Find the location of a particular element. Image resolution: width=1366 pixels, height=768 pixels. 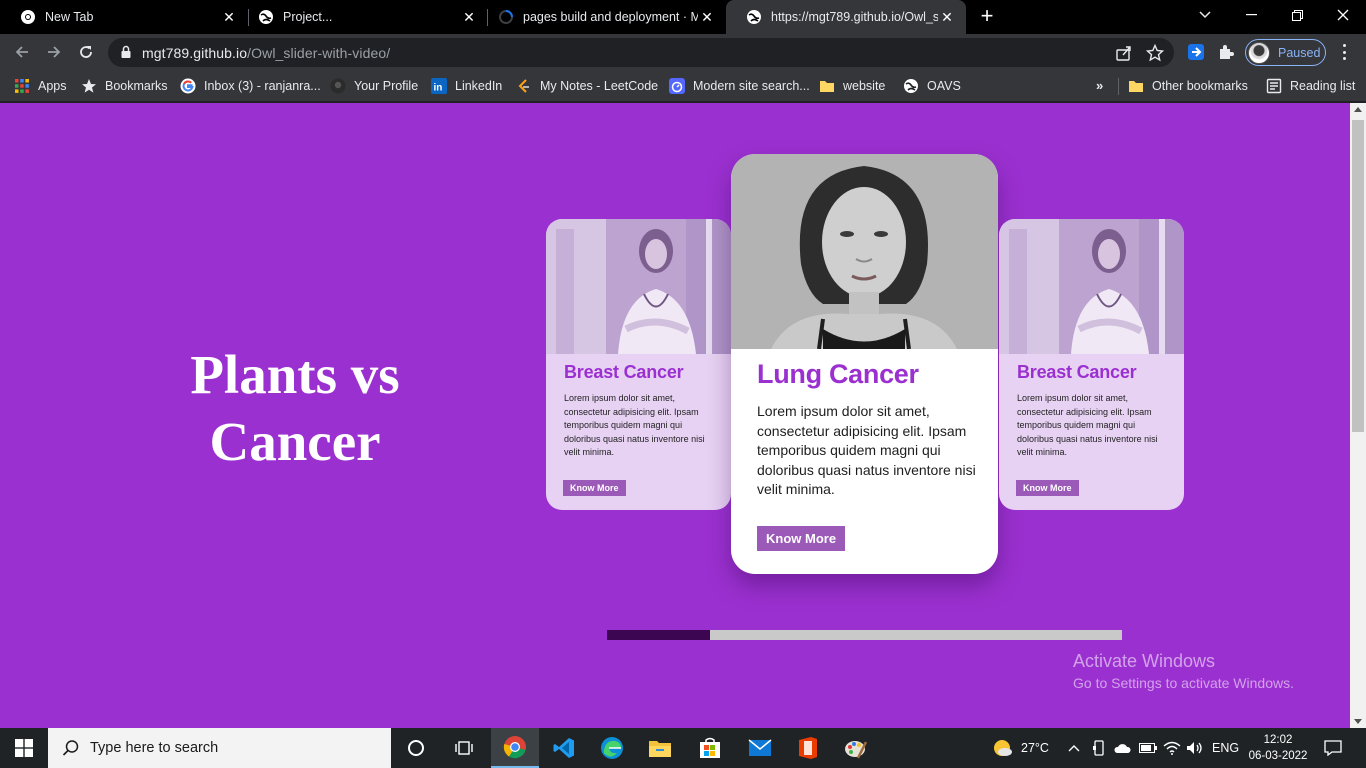

search-placeholder: Type here to search is located at coordinates (154, 748).